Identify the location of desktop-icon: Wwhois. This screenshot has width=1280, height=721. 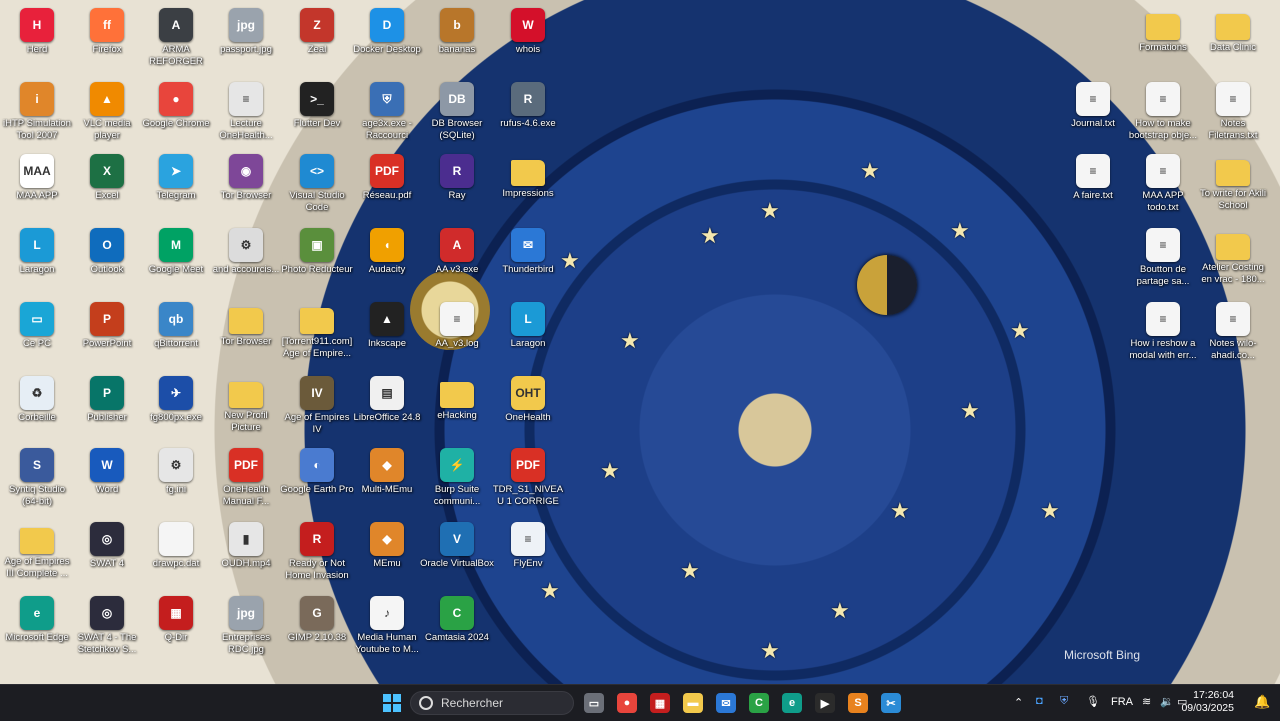
(528, 30).